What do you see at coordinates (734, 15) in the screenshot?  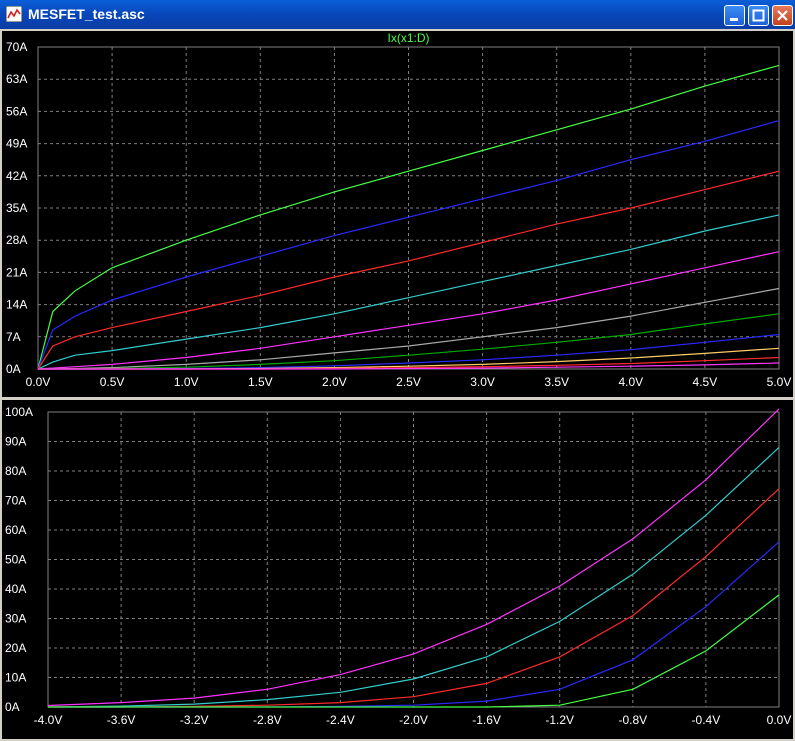 I see `minimize-button` at bounding box center [734, 15].